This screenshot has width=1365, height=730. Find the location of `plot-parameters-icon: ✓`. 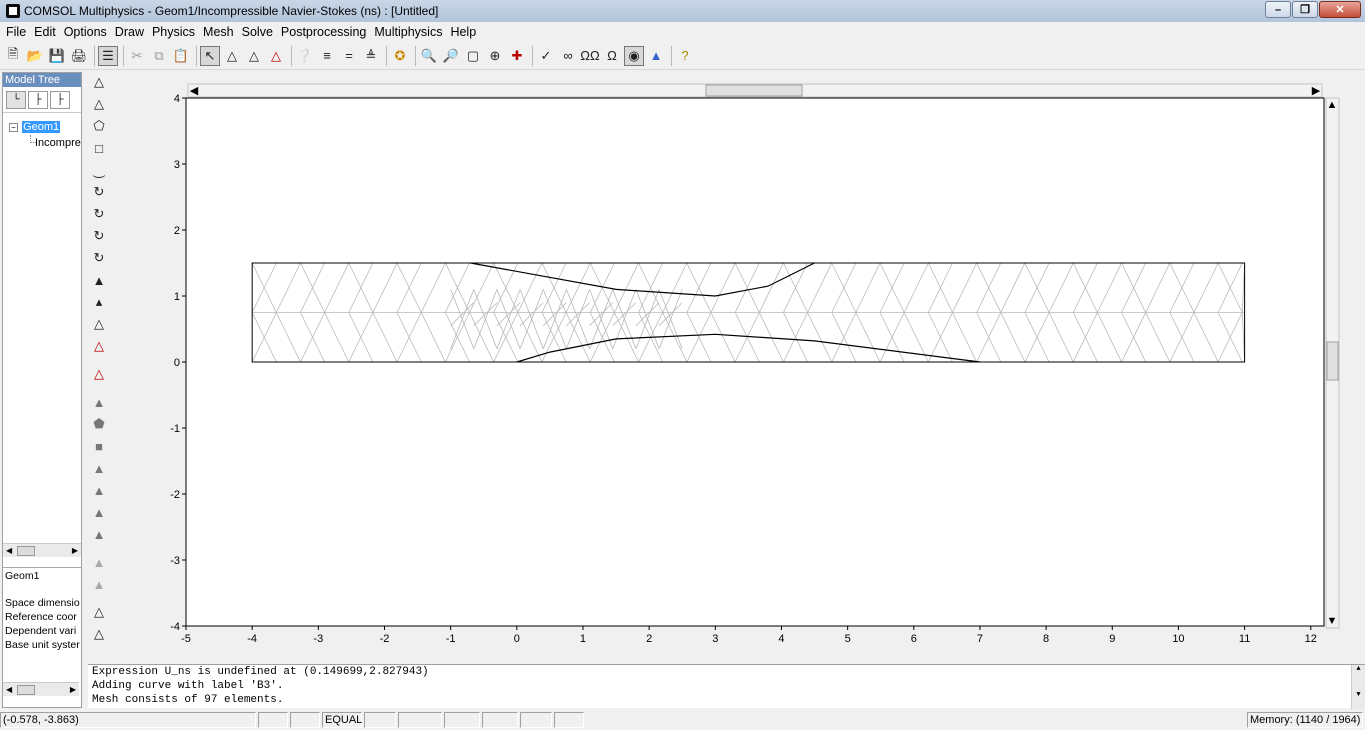

plot-parameters-icon: ✓ is located at coordinates (546, 56).